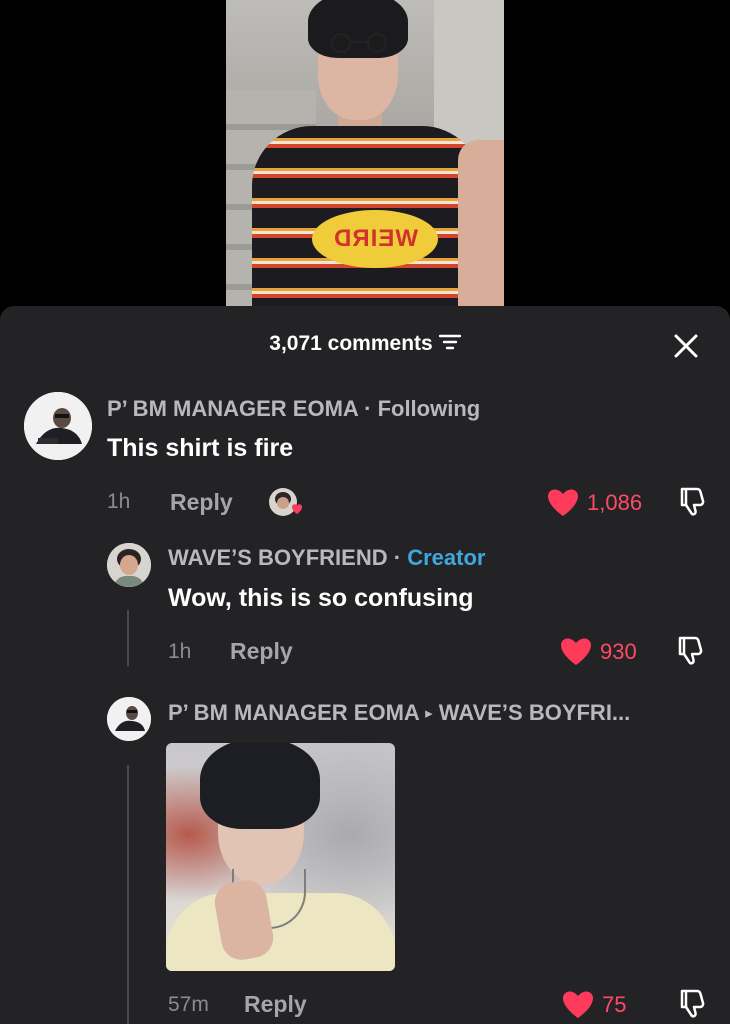  Describe the element at coordinates (280, 857) in the screenshot. I see `reply-image` at that location.